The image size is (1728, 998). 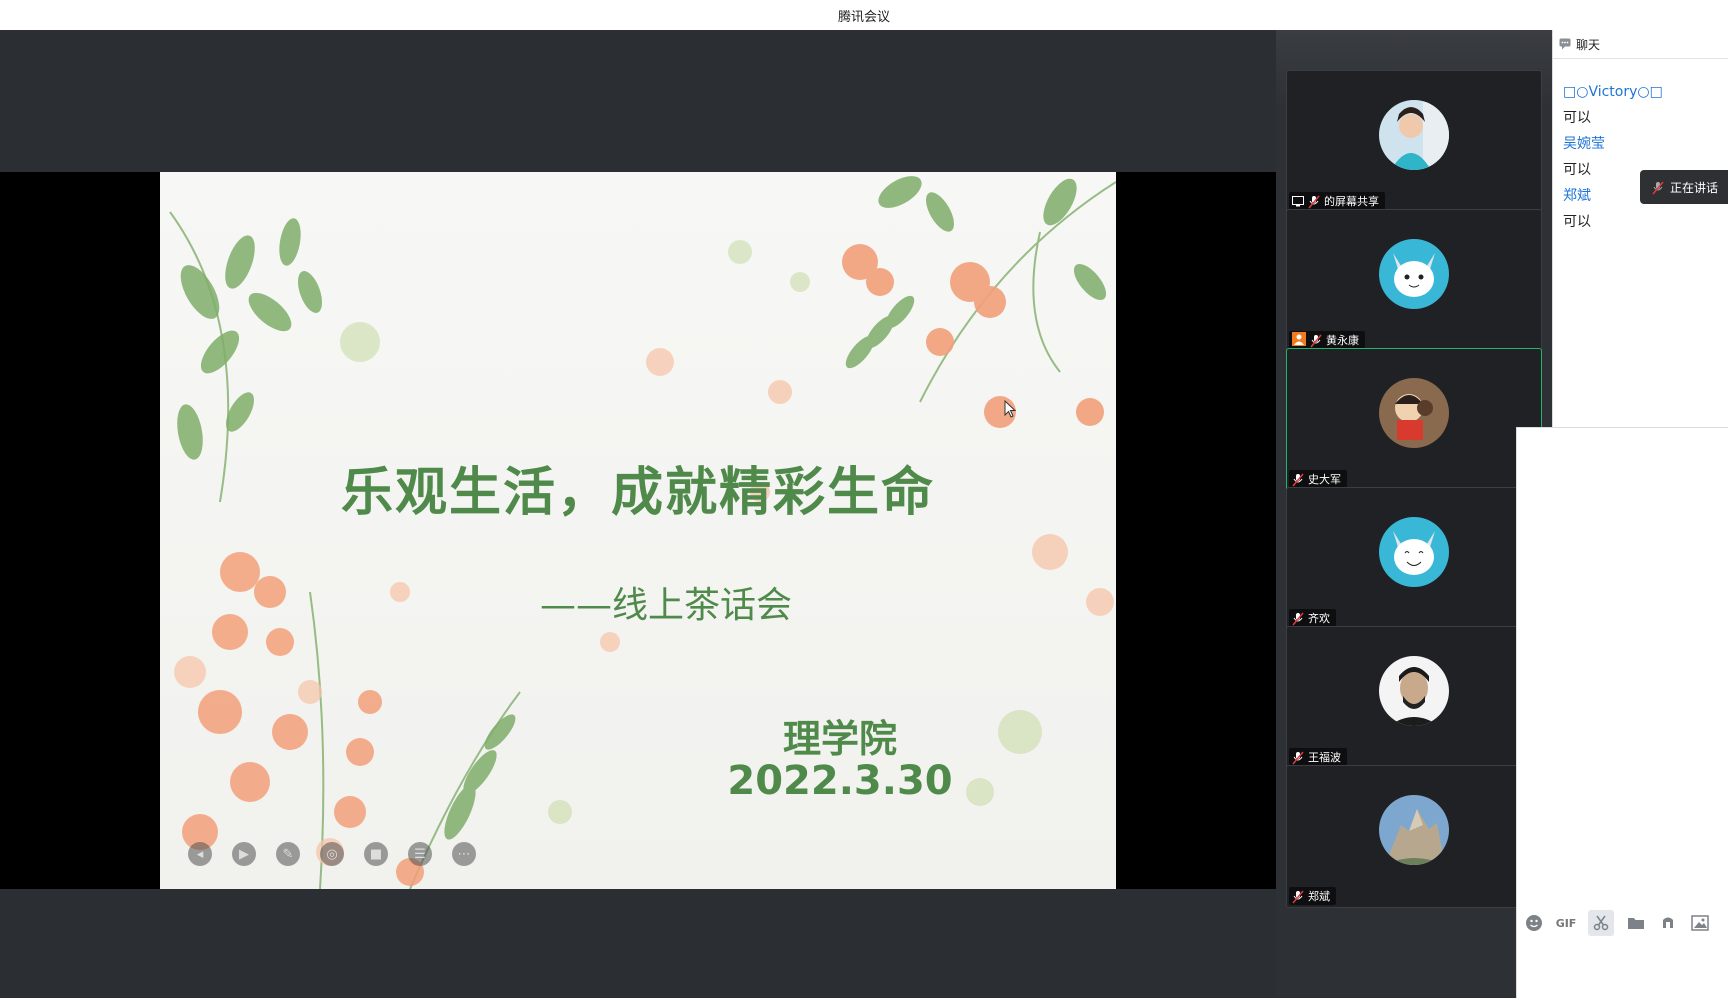 What do you see at coordinates (1700, 923) in the screenshot?
I see `image-icon` at bounding box center [1700, 923].